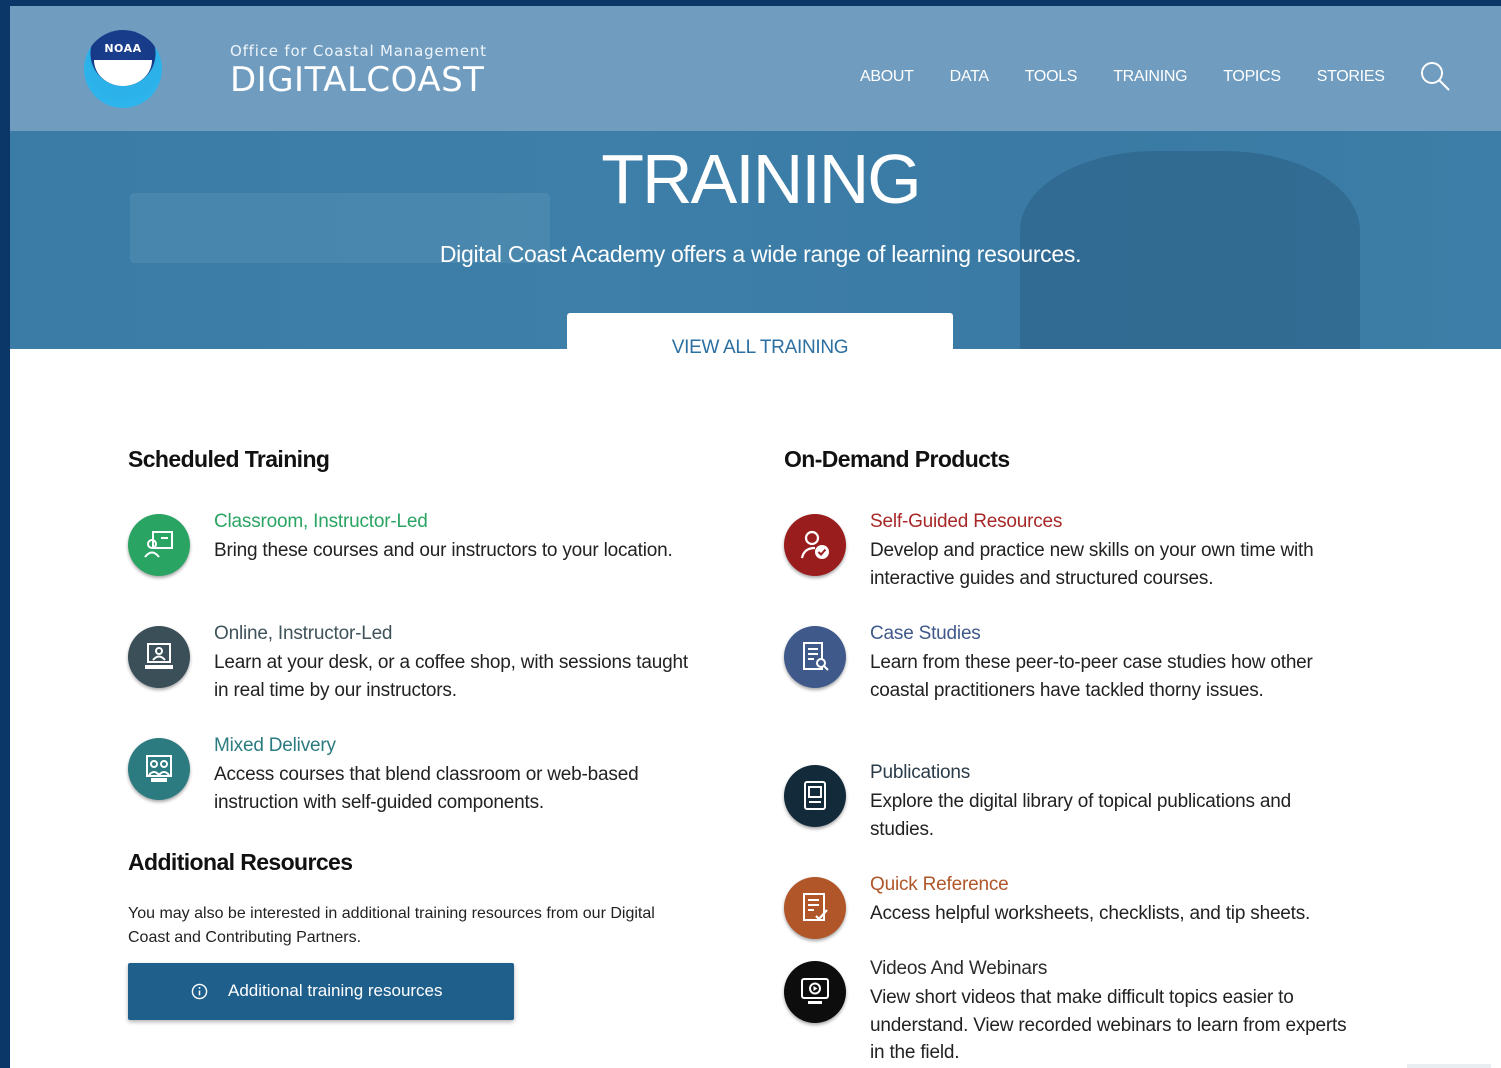  Describe the element at coordinates (159, 545) in the screenshot. I see `classroom-icon` at that location.